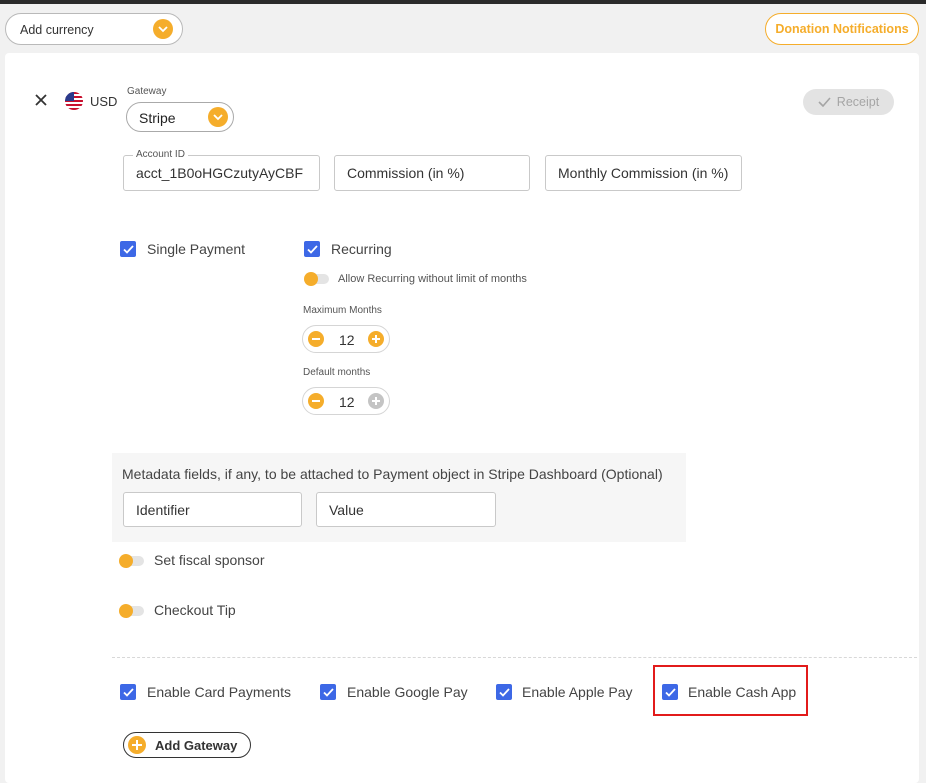  What do you see at coordinates (104, 101) in the screenshot?
I see `currency-code: USD` at bounding box center [104, 101].